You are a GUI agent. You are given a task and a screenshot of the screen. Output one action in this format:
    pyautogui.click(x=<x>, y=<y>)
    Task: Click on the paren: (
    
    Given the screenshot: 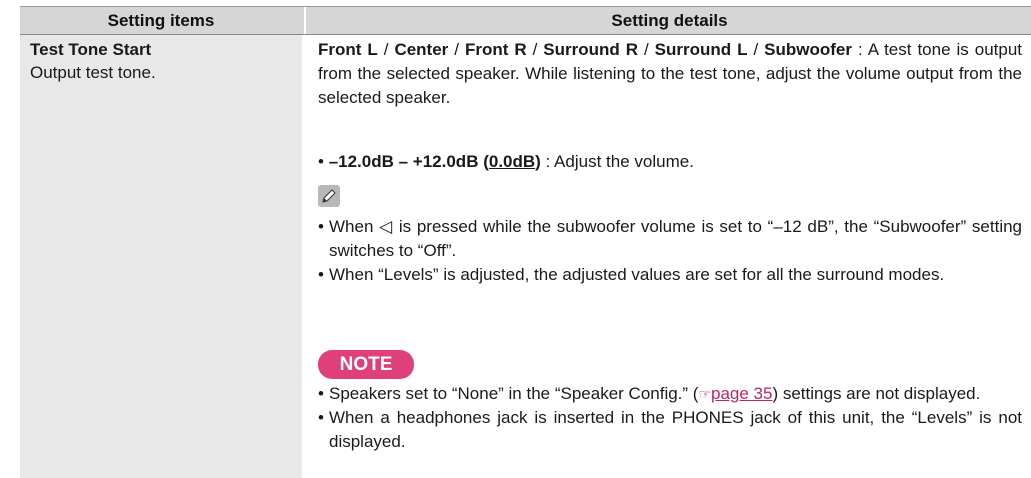 What is the action you would take?
    pyautogui.click(x=483, y=161)
    